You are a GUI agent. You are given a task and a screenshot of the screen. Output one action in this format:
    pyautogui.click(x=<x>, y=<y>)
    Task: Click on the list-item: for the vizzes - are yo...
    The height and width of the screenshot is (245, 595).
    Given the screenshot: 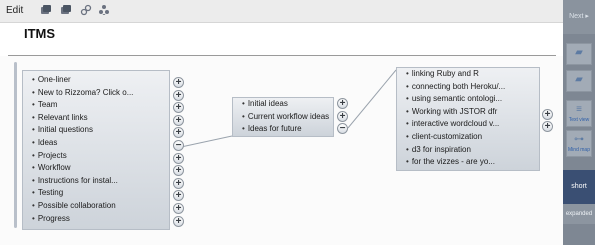 What is the action you would take?
    pyautogui.click(x=468, y=162)
    